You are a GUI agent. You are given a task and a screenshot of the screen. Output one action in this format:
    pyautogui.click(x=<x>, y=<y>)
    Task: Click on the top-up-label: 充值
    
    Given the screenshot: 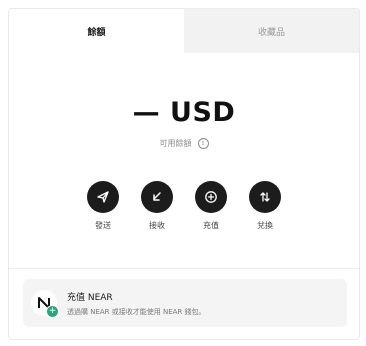 What is the action you would take?
    pyautogui.click(x=211, y=225)
    